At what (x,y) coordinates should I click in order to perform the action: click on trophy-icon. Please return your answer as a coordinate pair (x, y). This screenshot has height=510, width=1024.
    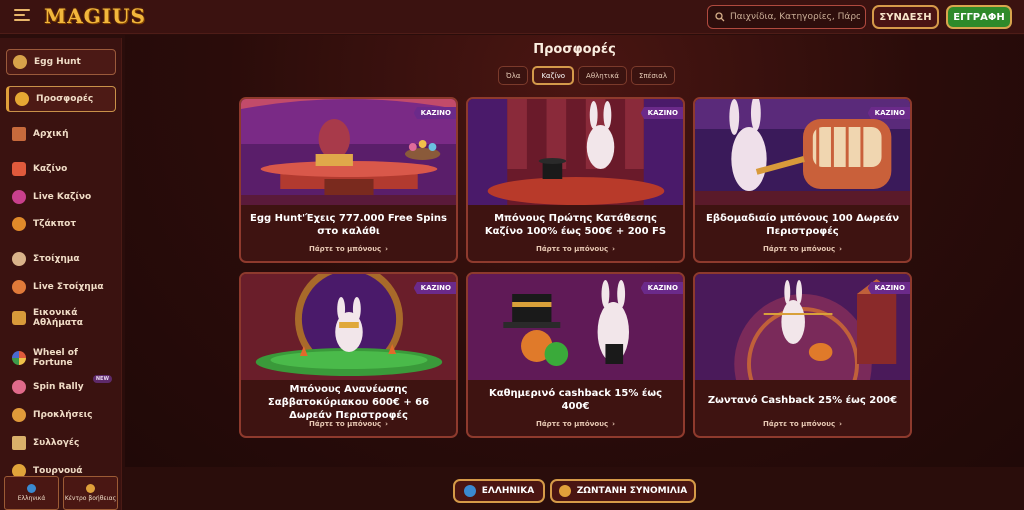
    Looking at the image, I should click on (19, 415).